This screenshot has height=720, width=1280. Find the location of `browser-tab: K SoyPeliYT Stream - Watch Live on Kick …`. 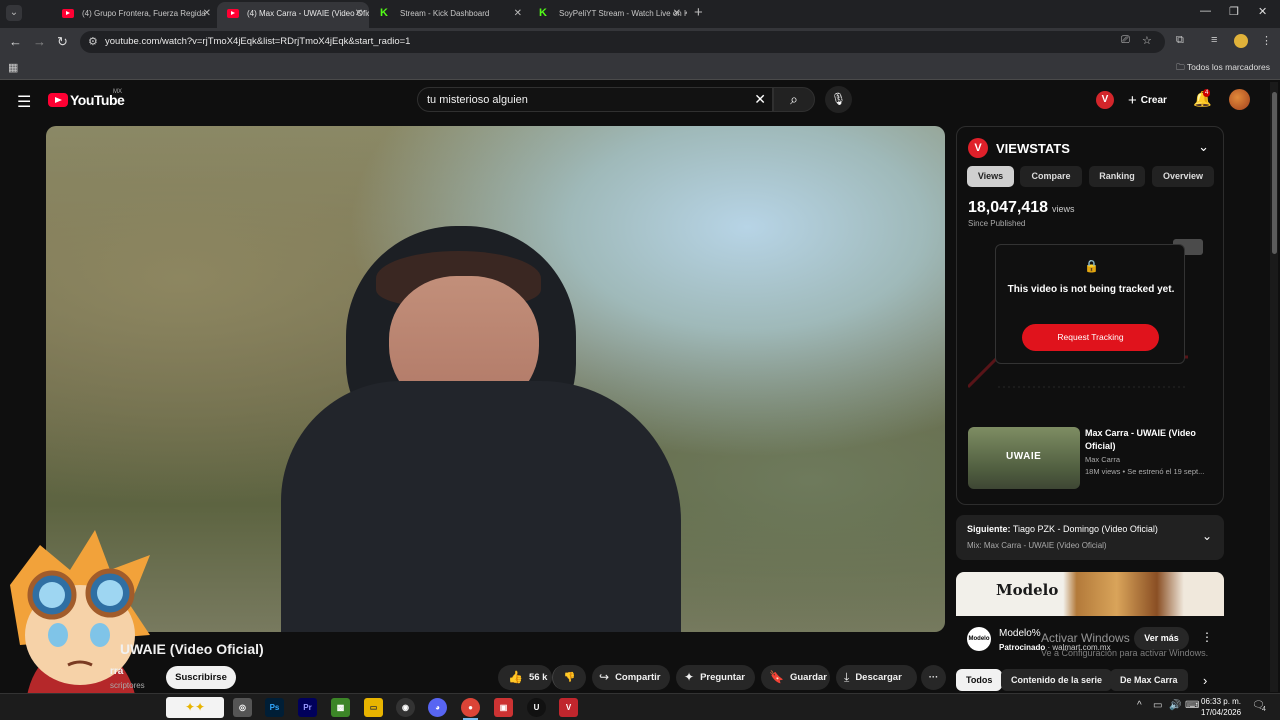

browser-tab: K SoyPeliYT Stream - Watch Live on Kick … is located at coordinates (608, 15).